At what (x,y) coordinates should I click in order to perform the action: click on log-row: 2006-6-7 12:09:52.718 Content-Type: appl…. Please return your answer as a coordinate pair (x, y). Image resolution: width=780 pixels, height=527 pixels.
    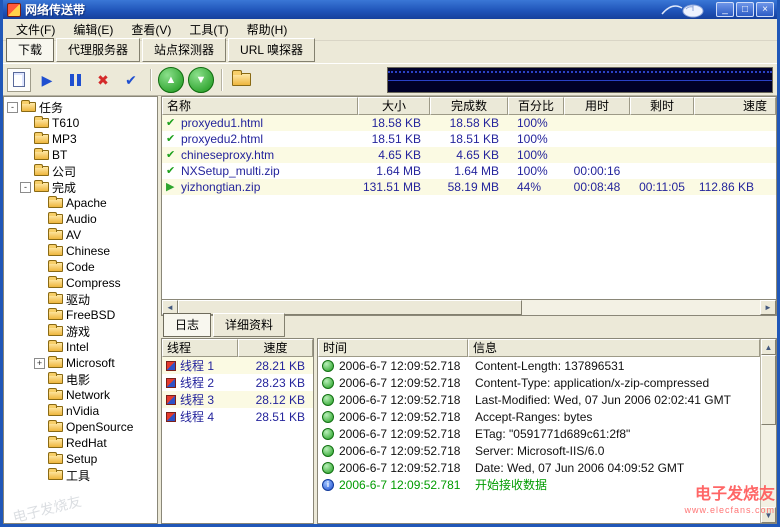
    Looking at the image, I should click on (539, 382).